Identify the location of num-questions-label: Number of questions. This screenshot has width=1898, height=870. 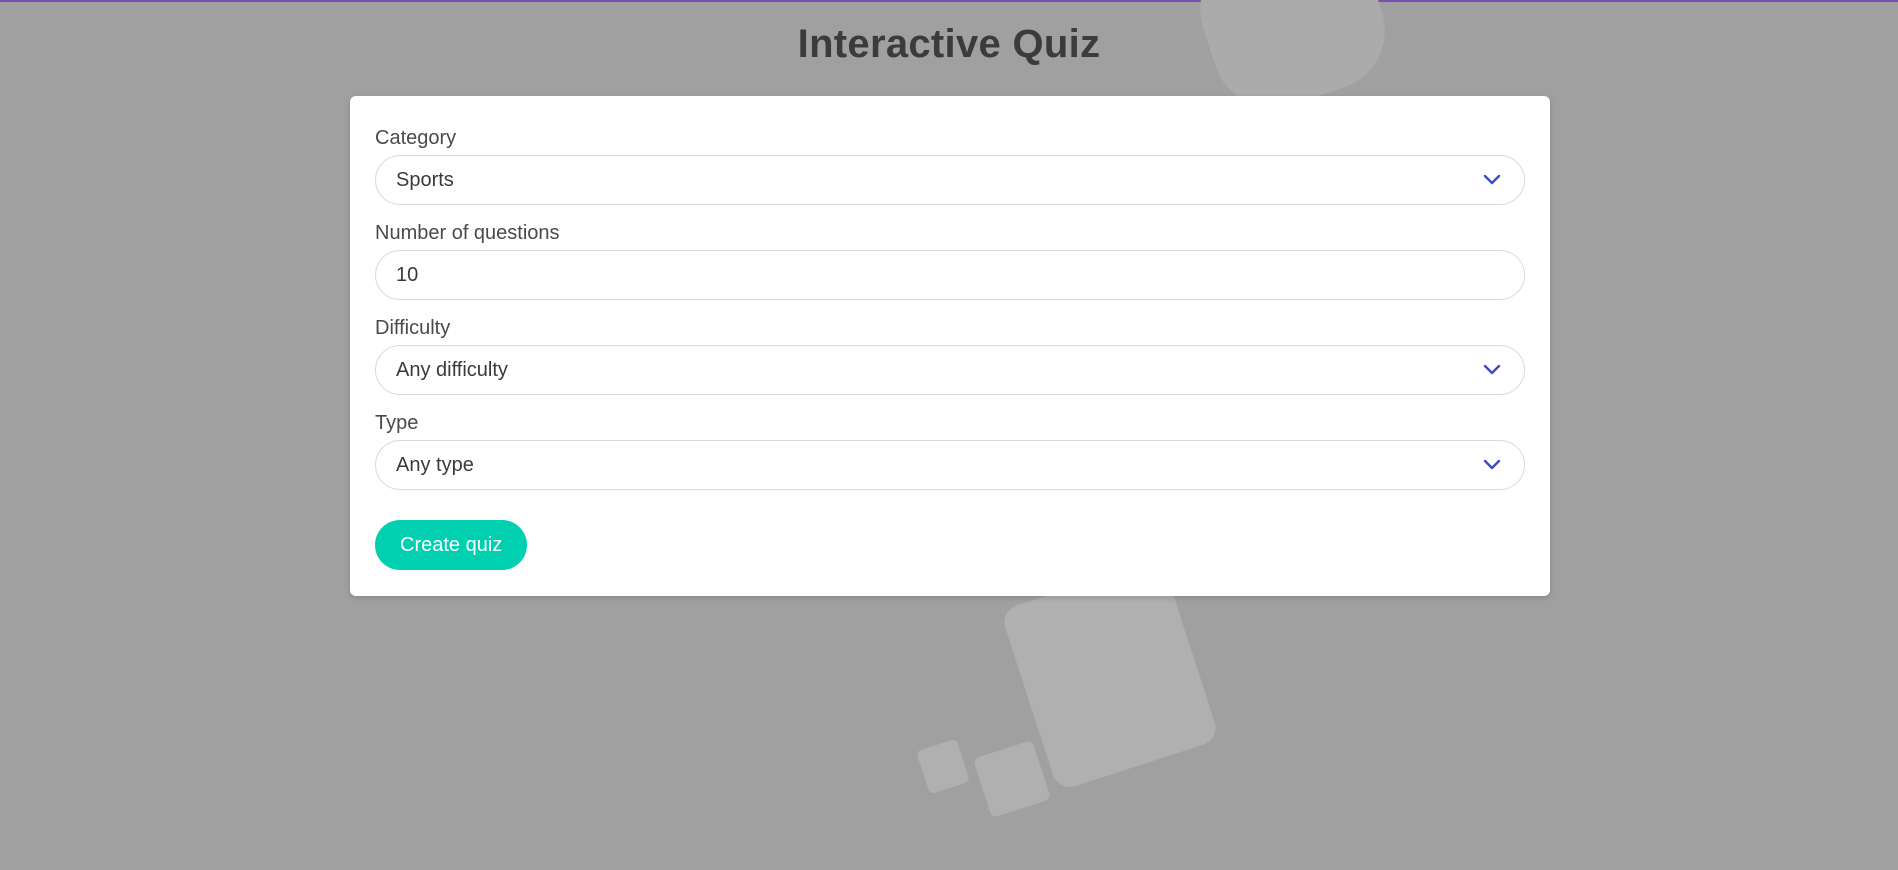
(467, 233).